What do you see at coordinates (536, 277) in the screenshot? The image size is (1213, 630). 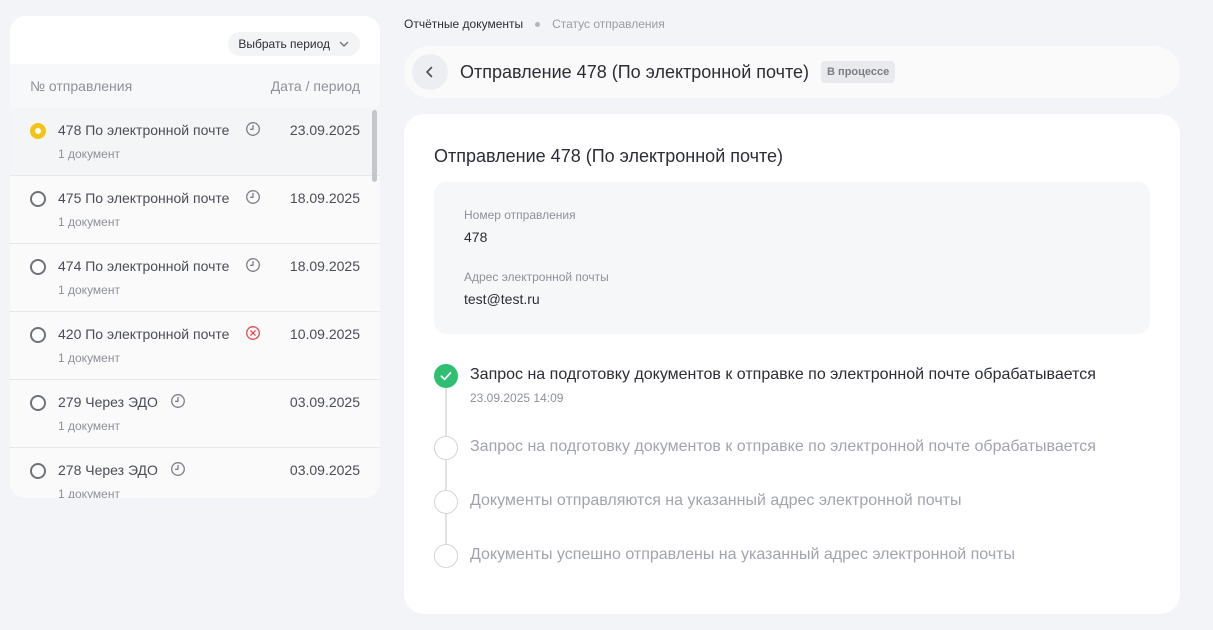 I see `email-label: Адрес электронной почты` at bounding box center [536, 277].